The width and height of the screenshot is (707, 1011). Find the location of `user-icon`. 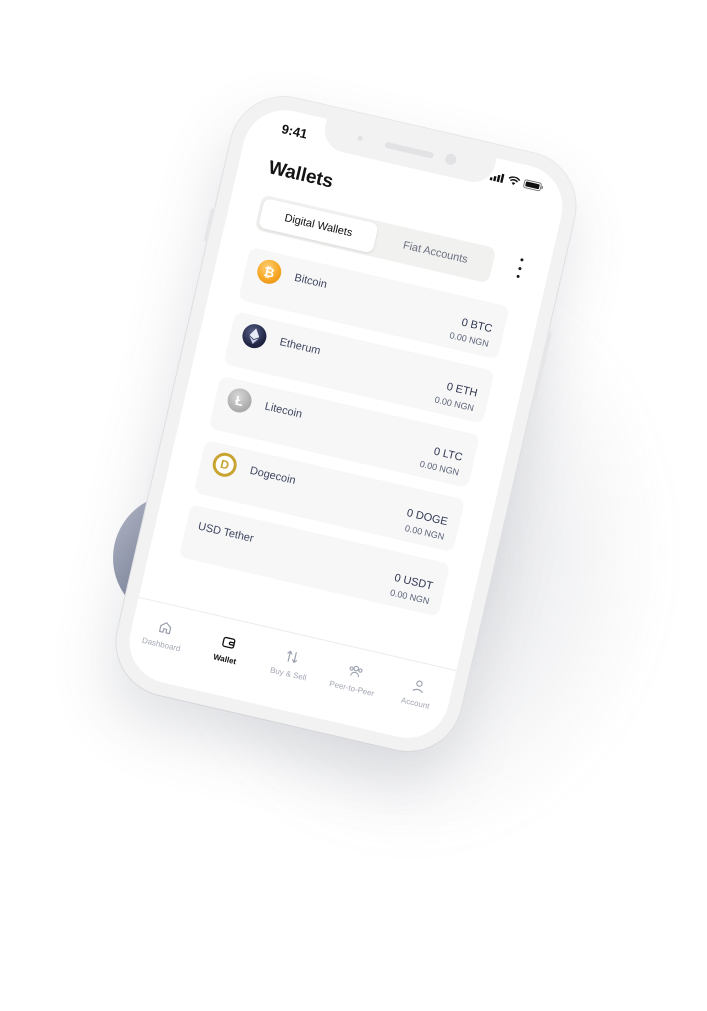

user-icon is located at coordinates (418, 687).